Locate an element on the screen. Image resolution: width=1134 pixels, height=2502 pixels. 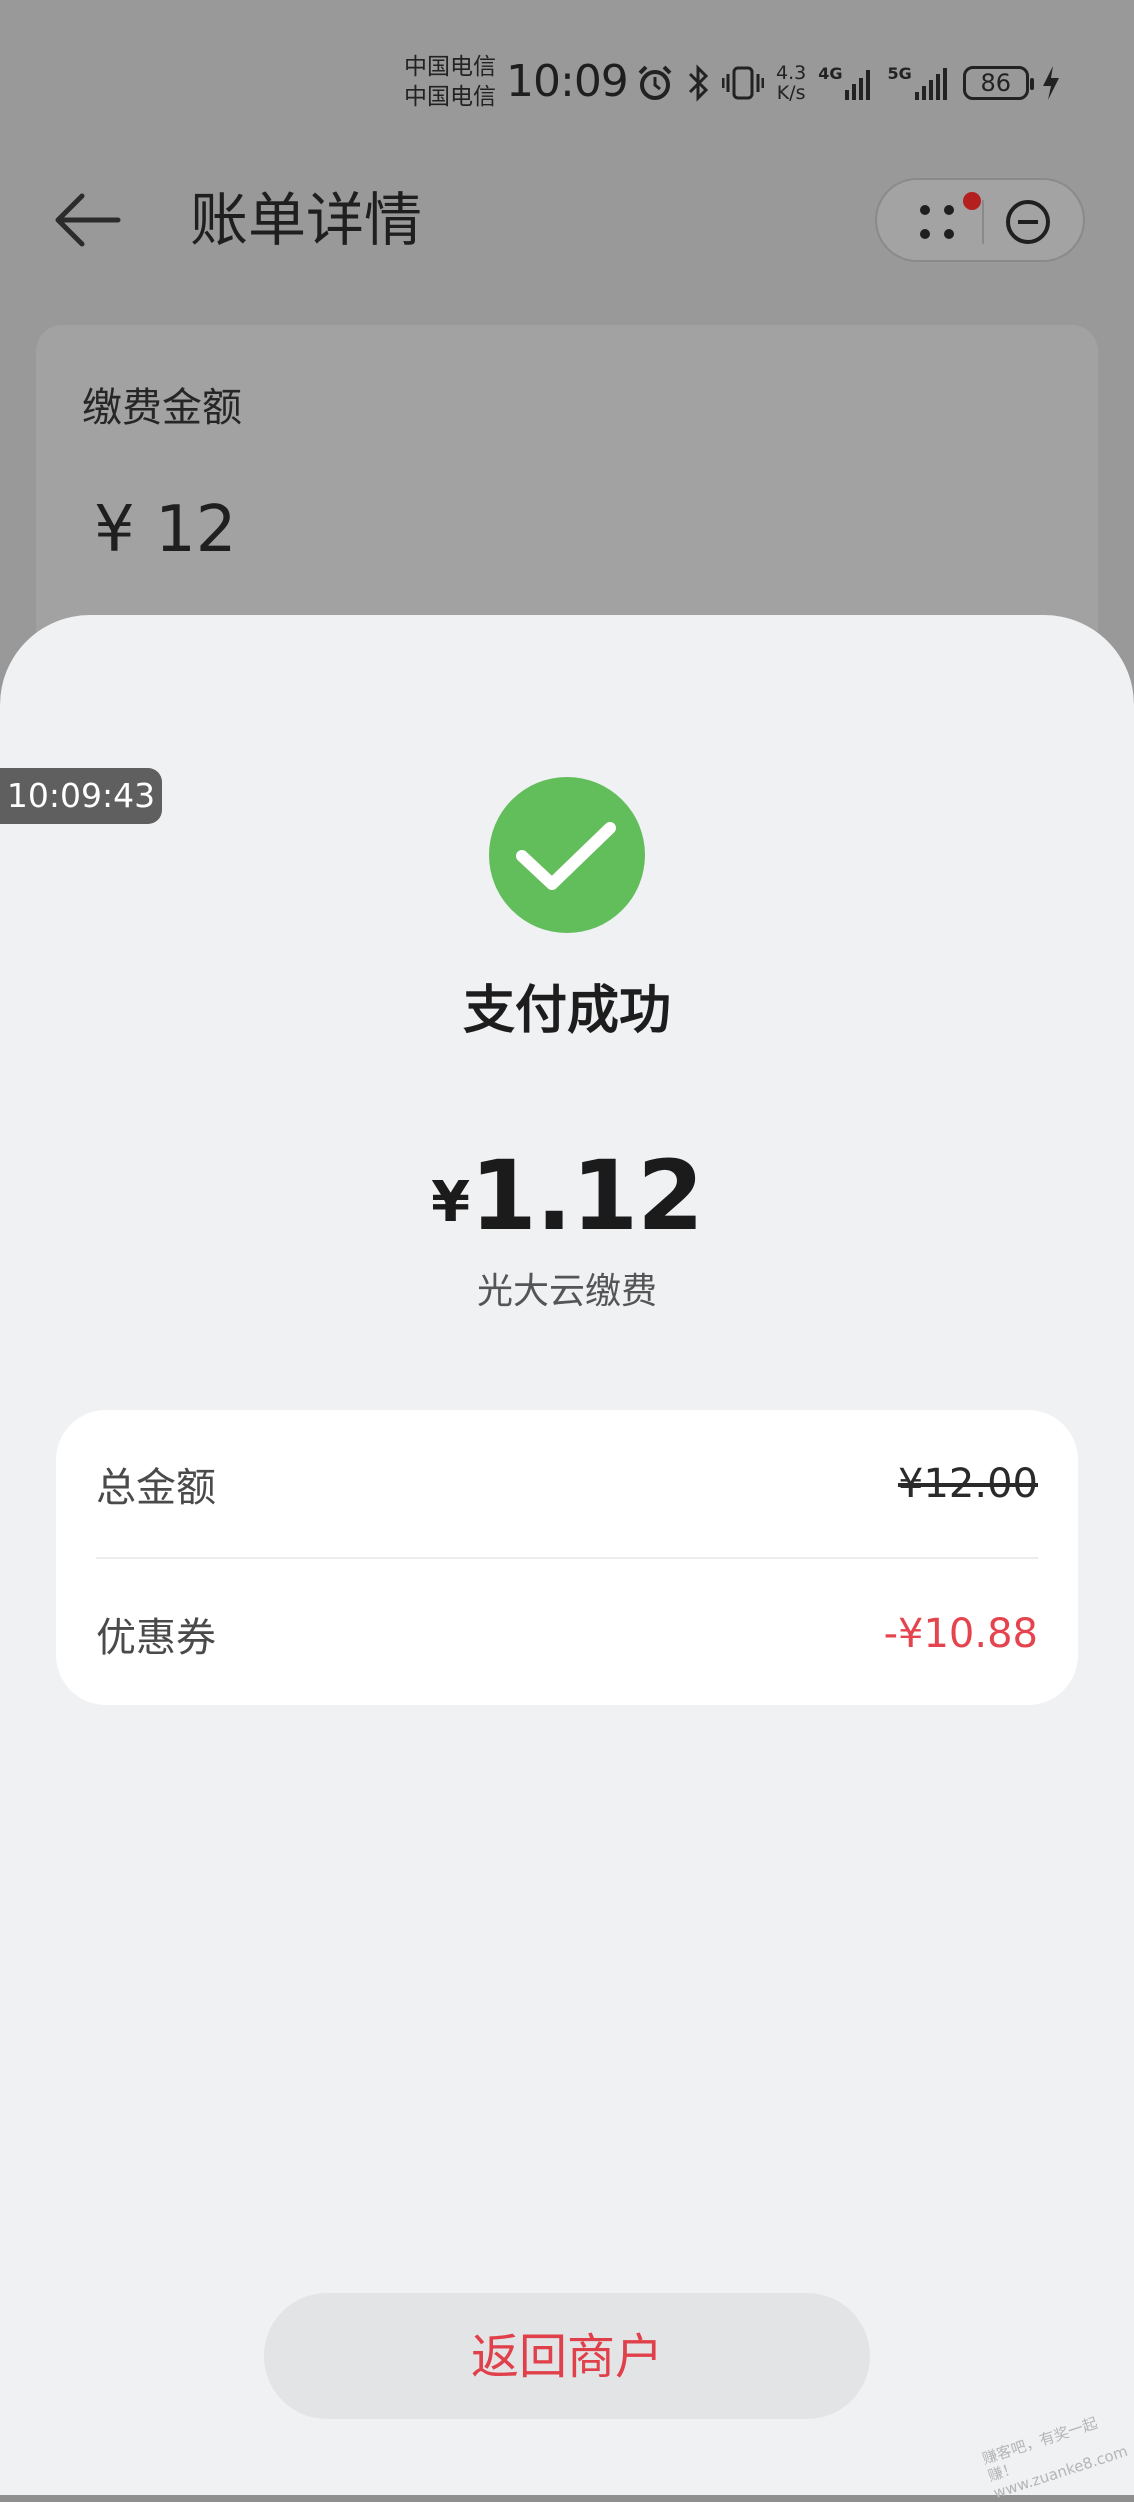
carrier-info: 中国电信 中国电信 is located at coordinates (450, 82).